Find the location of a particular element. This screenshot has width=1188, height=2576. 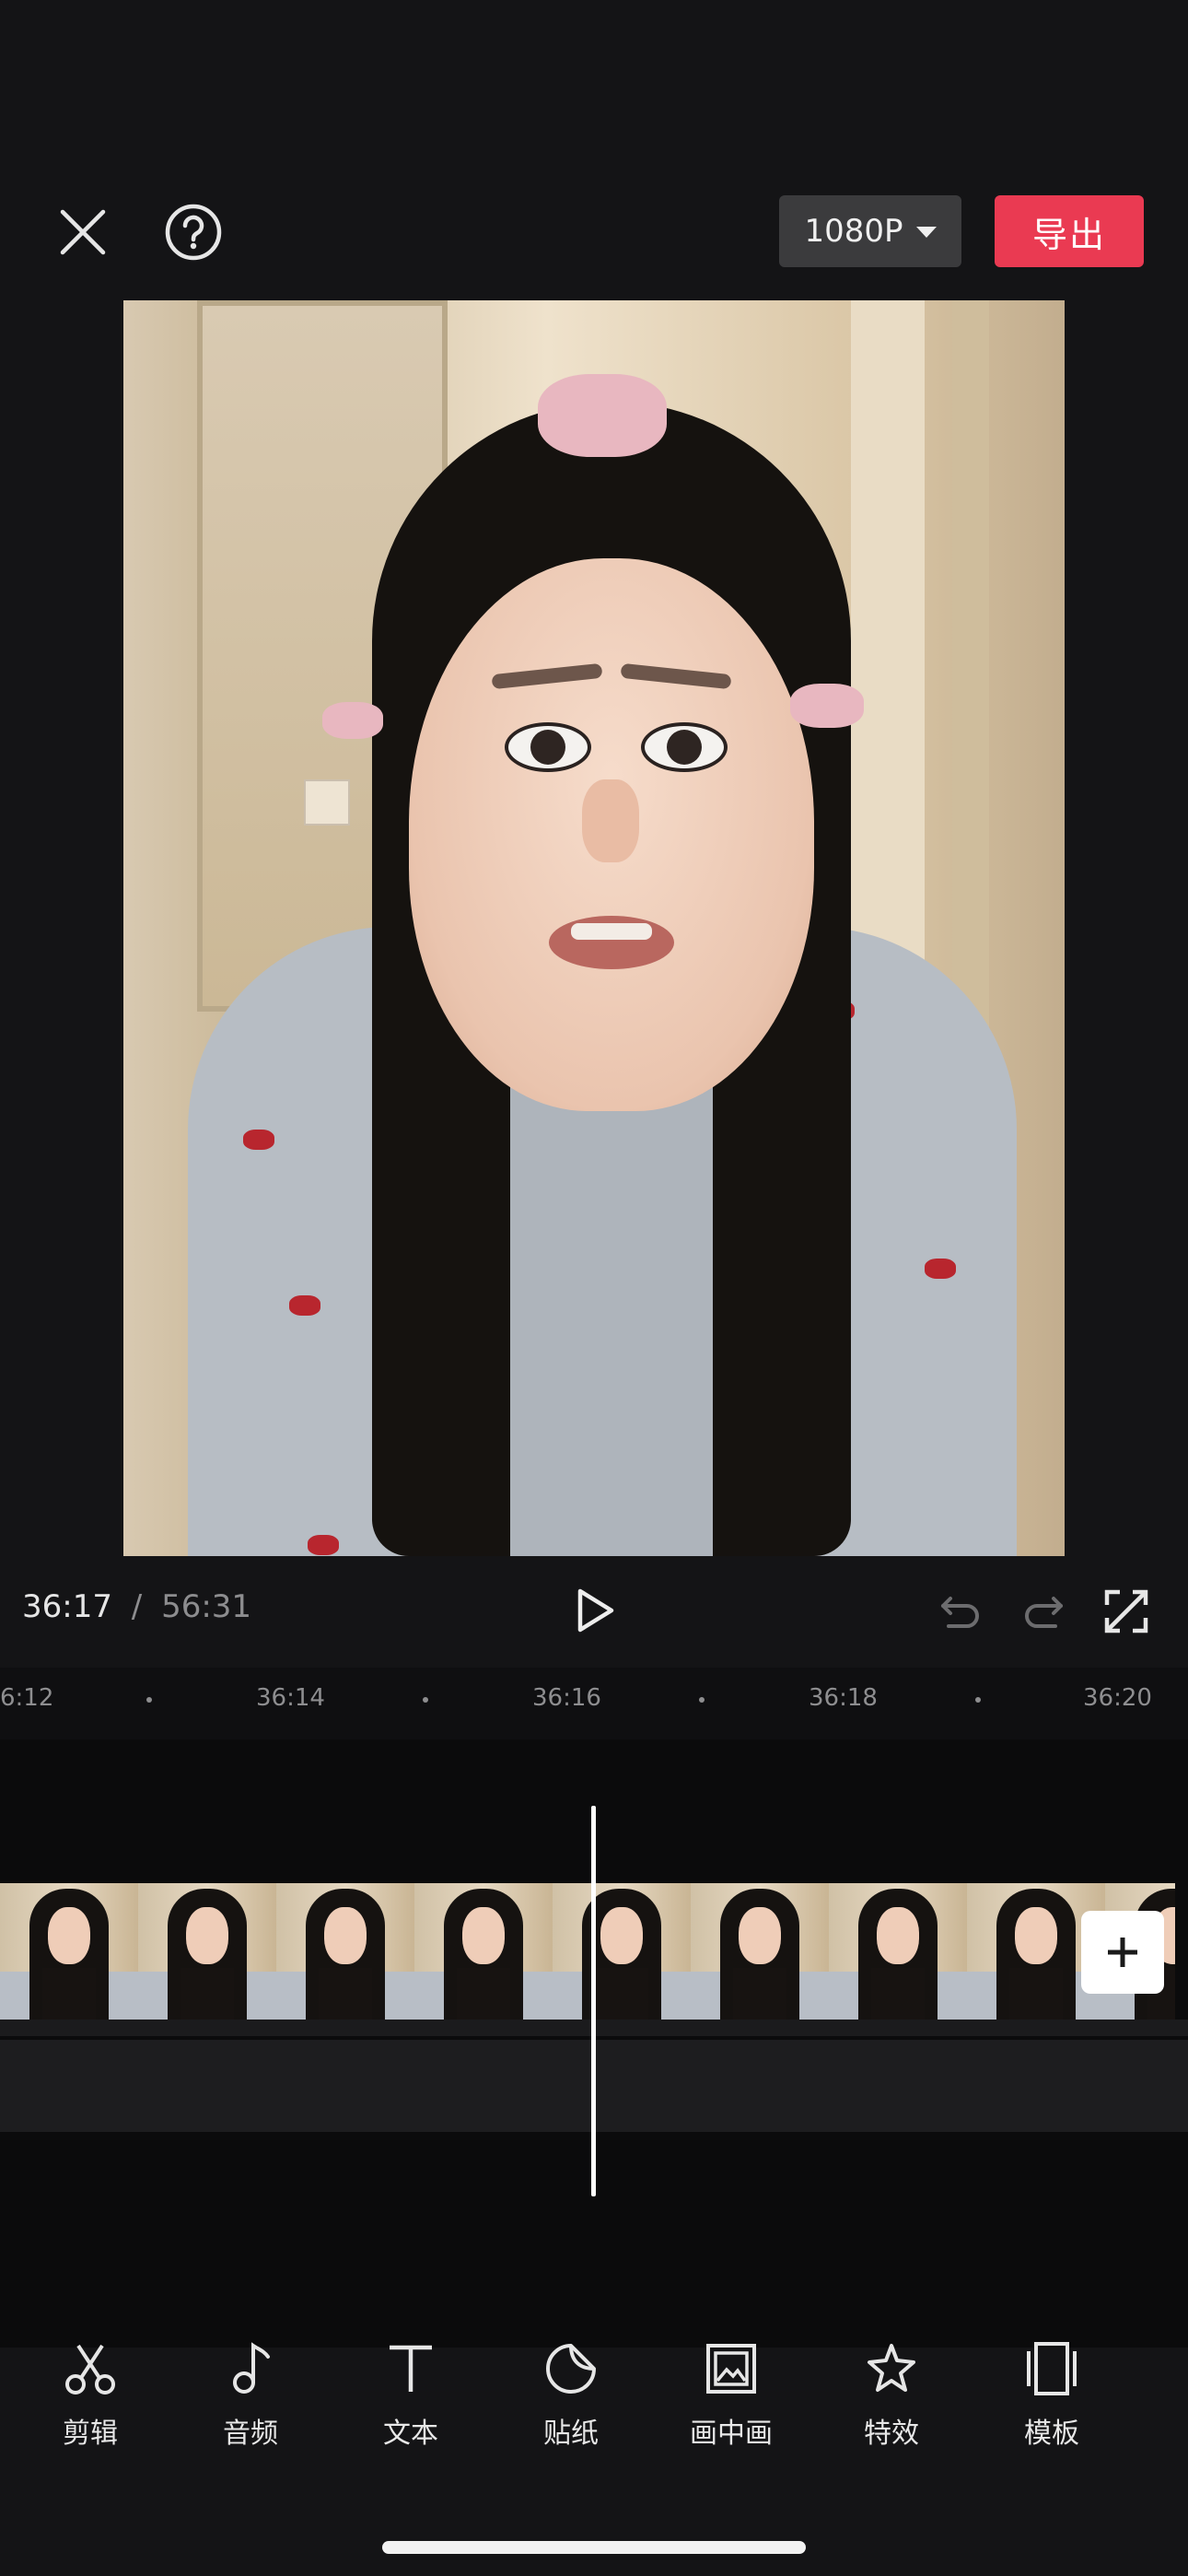

sticker-icon is located at coordinates (571, 2369).